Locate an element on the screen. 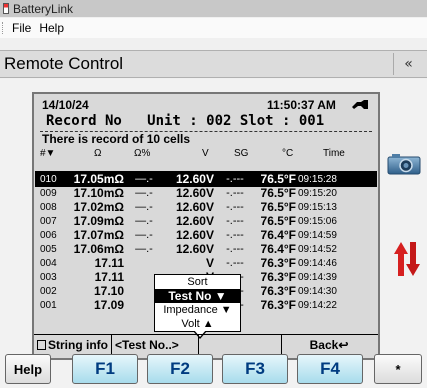  f1-button: F1 is located at coordinates (105, 369).